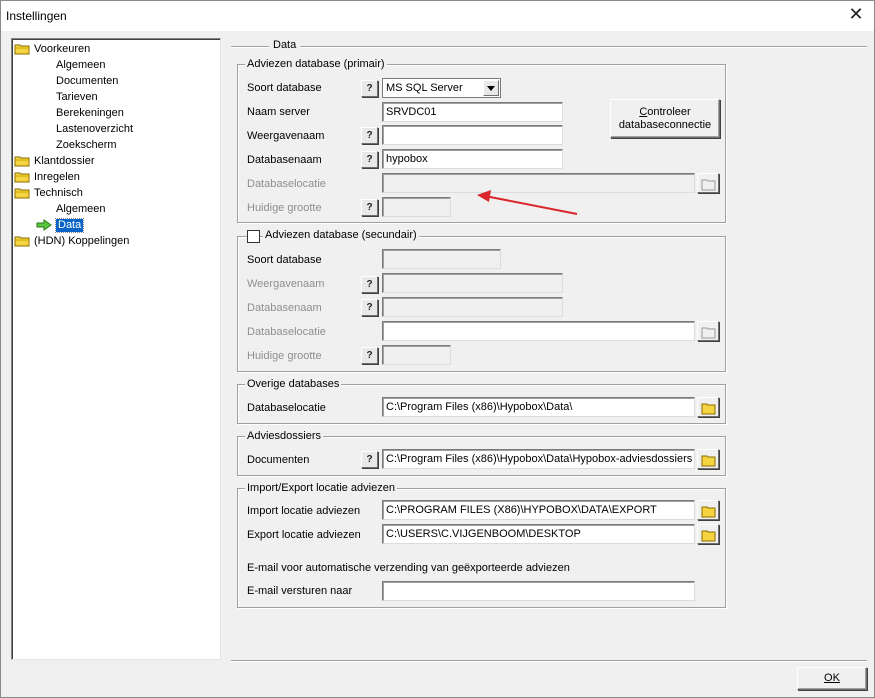  I want to click on import-label: Import locatie adviezen, so click(304, 511).